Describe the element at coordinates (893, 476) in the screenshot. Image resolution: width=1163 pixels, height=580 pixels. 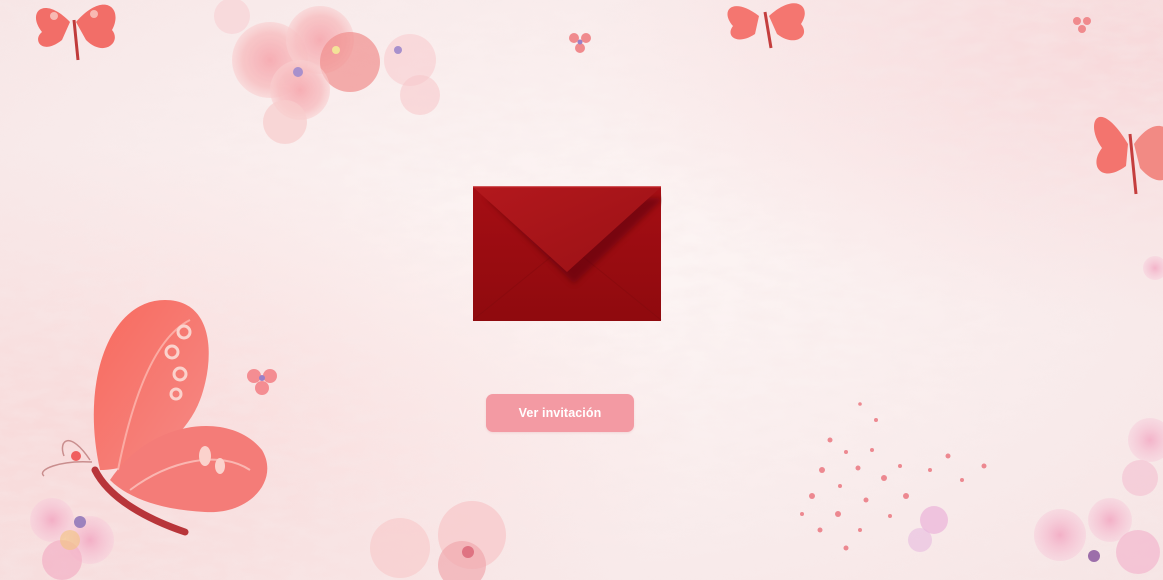
I see `watercolor-splatter` at that location.